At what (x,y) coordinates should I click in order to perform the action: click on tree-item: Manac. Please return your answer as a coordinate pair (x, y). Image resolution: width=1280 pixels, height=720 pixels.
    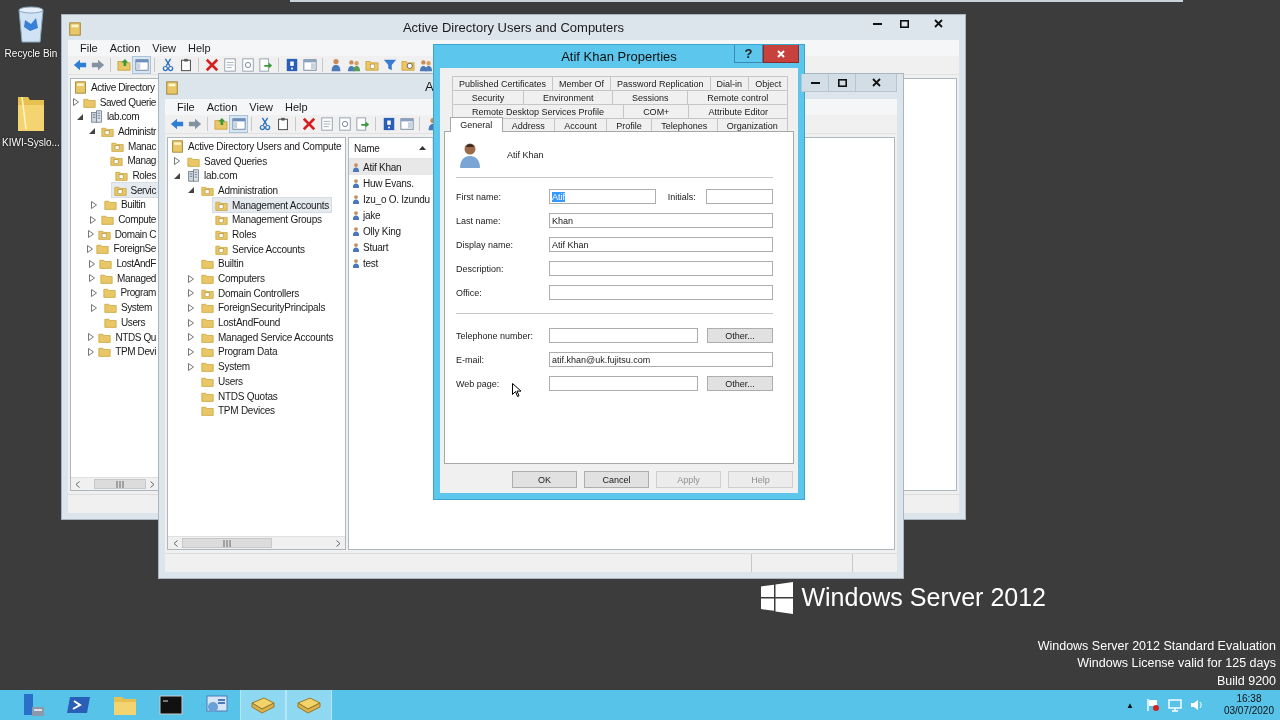
    Looking at the image, I should click on (133, 146).